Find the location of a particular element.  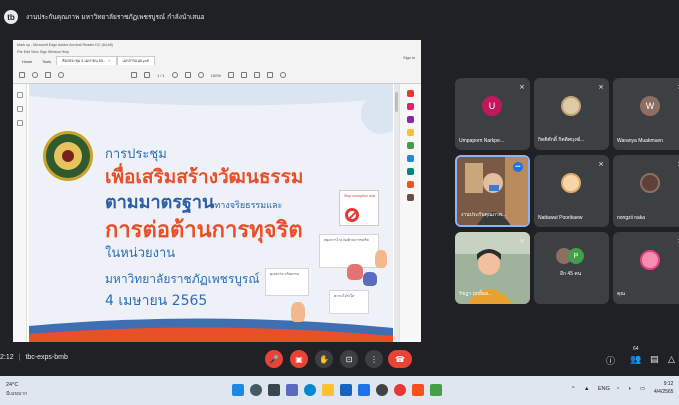

tab-home: Home is located at coordinates (27, 62).